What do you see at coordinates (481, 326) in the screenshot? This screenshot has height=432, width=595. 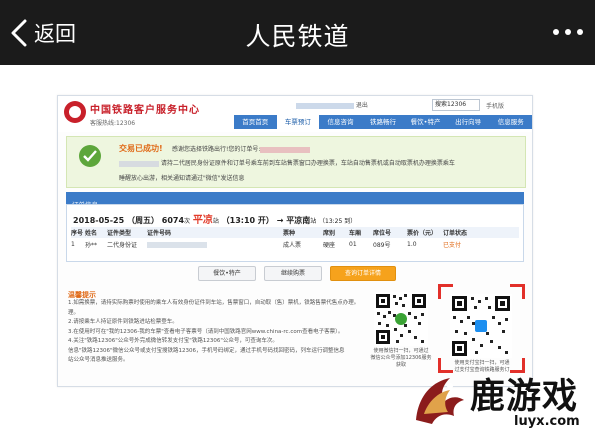 I see `alipay-qr-code` at bounding box center [481, 326].